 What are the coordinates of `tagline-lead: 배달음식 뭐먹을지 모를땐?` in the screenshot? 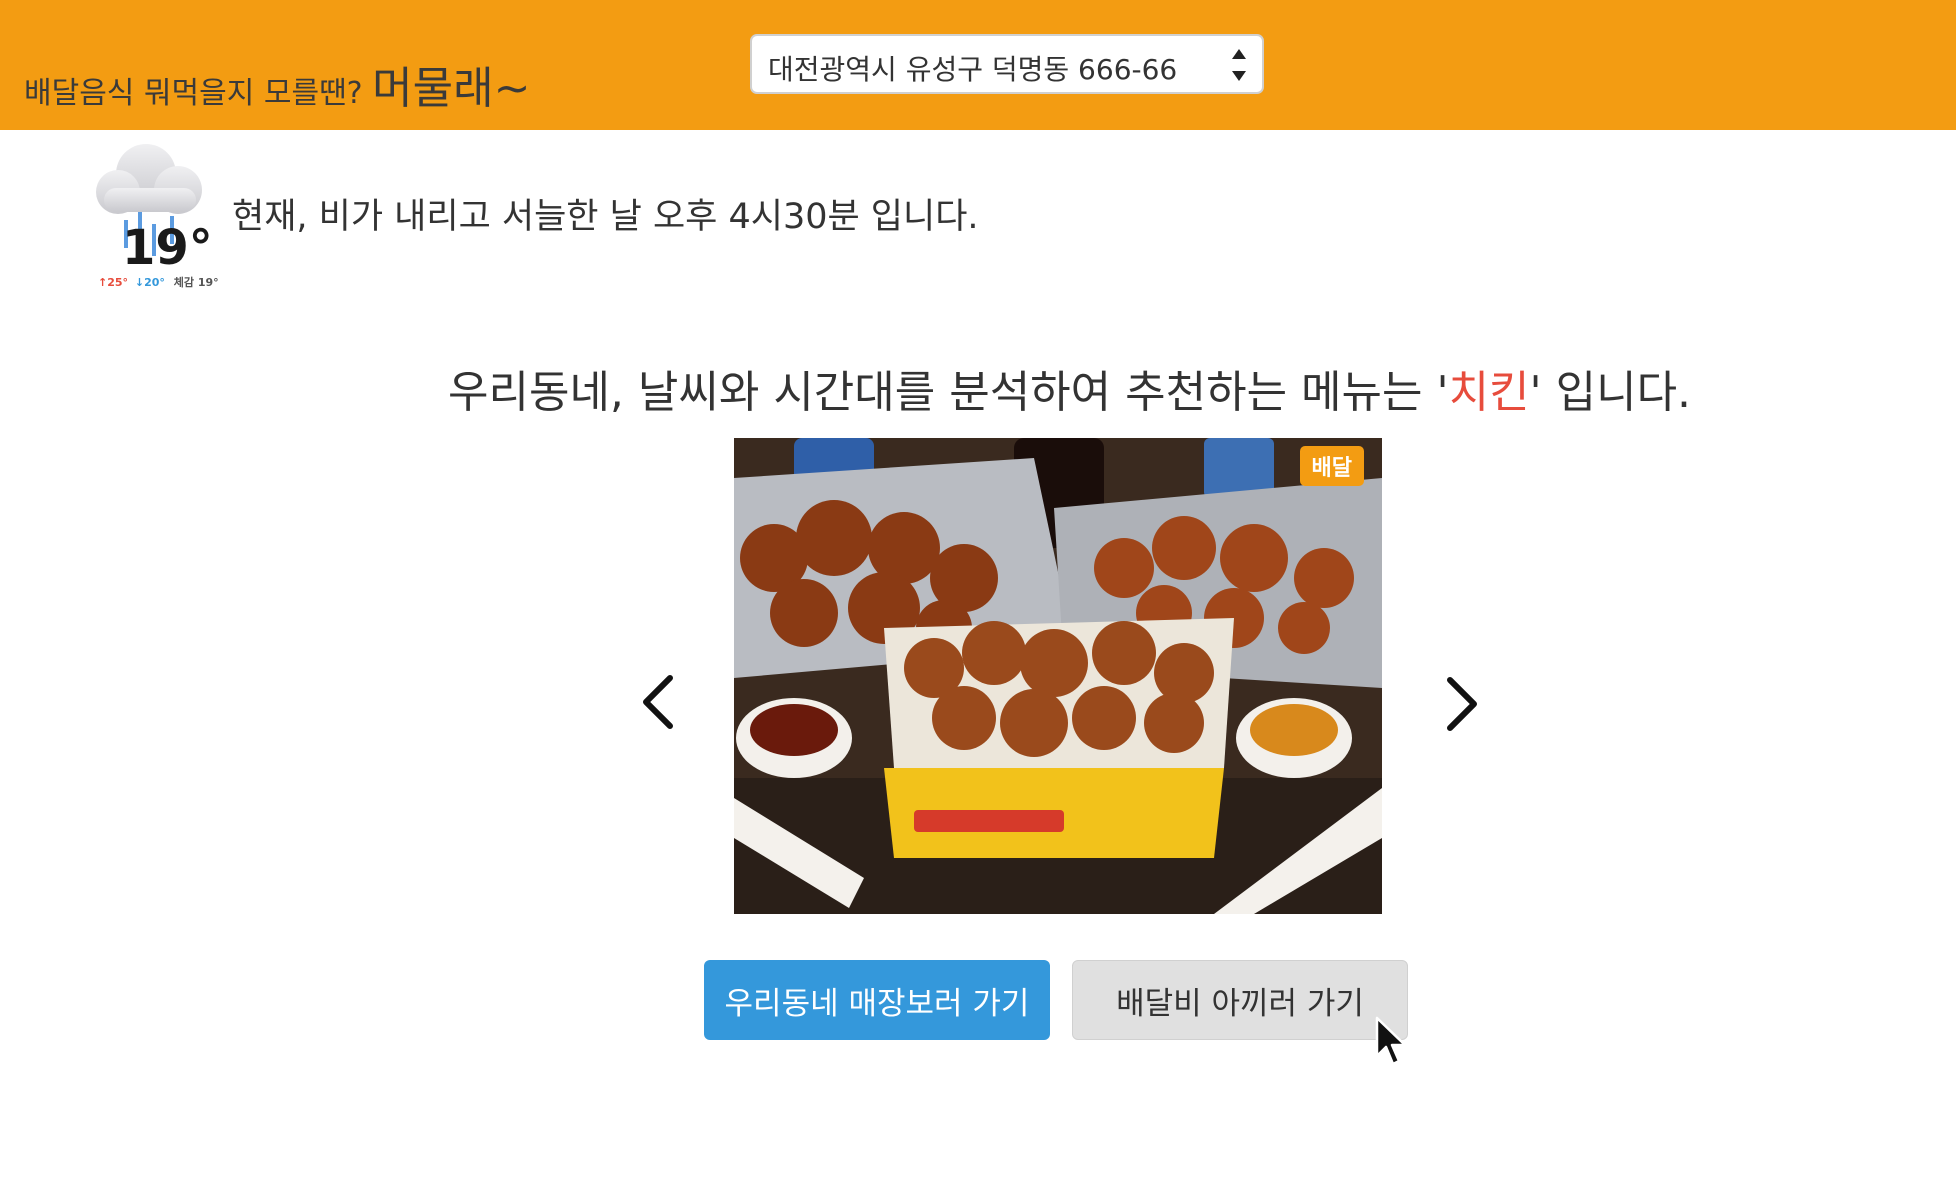 It's located at (198, 93).